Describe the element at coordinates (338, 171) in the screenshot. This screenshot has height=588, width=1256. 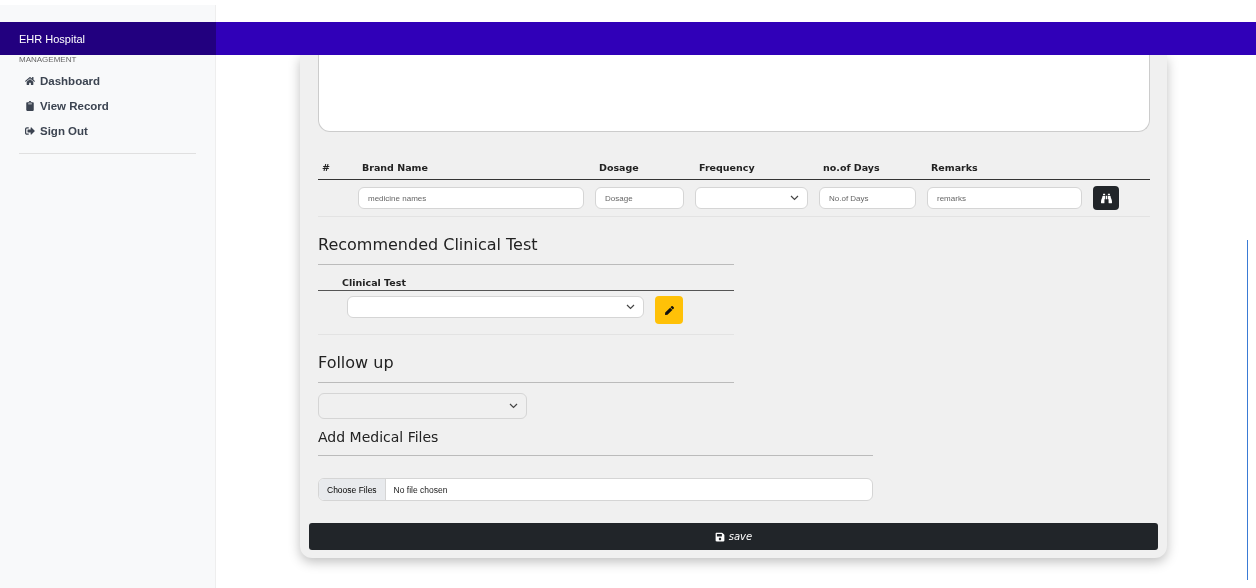
I see `column-header: #` at that location.